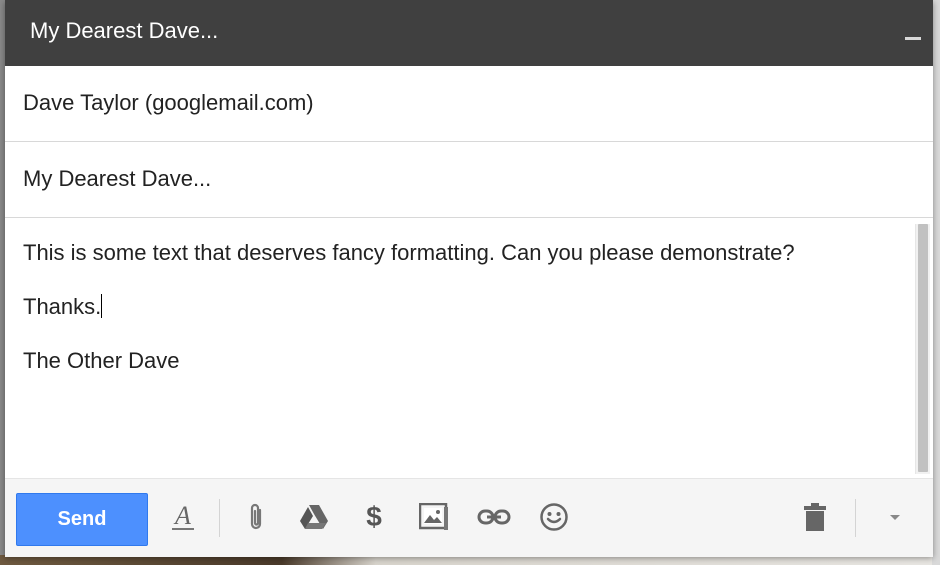 This screenshot has width=940, height=565. I want to click on link-icon, so click(494, 517).